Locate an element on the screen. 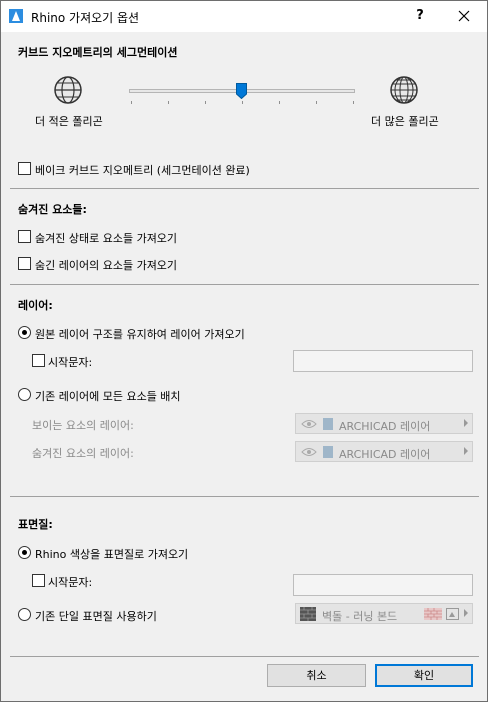 The height and width of the screenshot is (702, 488). surface-prefix-input is located at coordinates (383, 585).